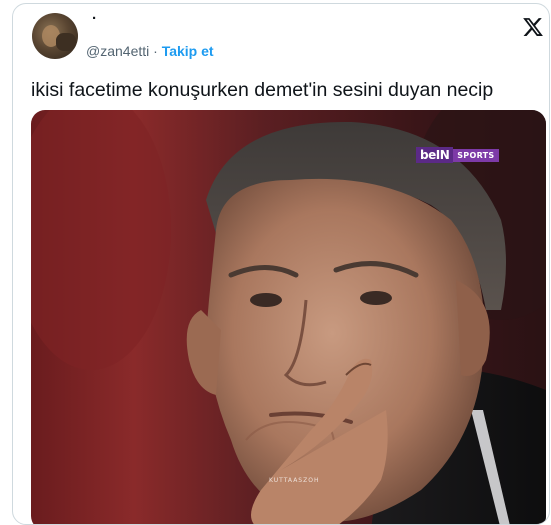 This screenshot has height=525, width=551. I want to click on image-watermark: KUTTAASZOH, so click(294, 480).